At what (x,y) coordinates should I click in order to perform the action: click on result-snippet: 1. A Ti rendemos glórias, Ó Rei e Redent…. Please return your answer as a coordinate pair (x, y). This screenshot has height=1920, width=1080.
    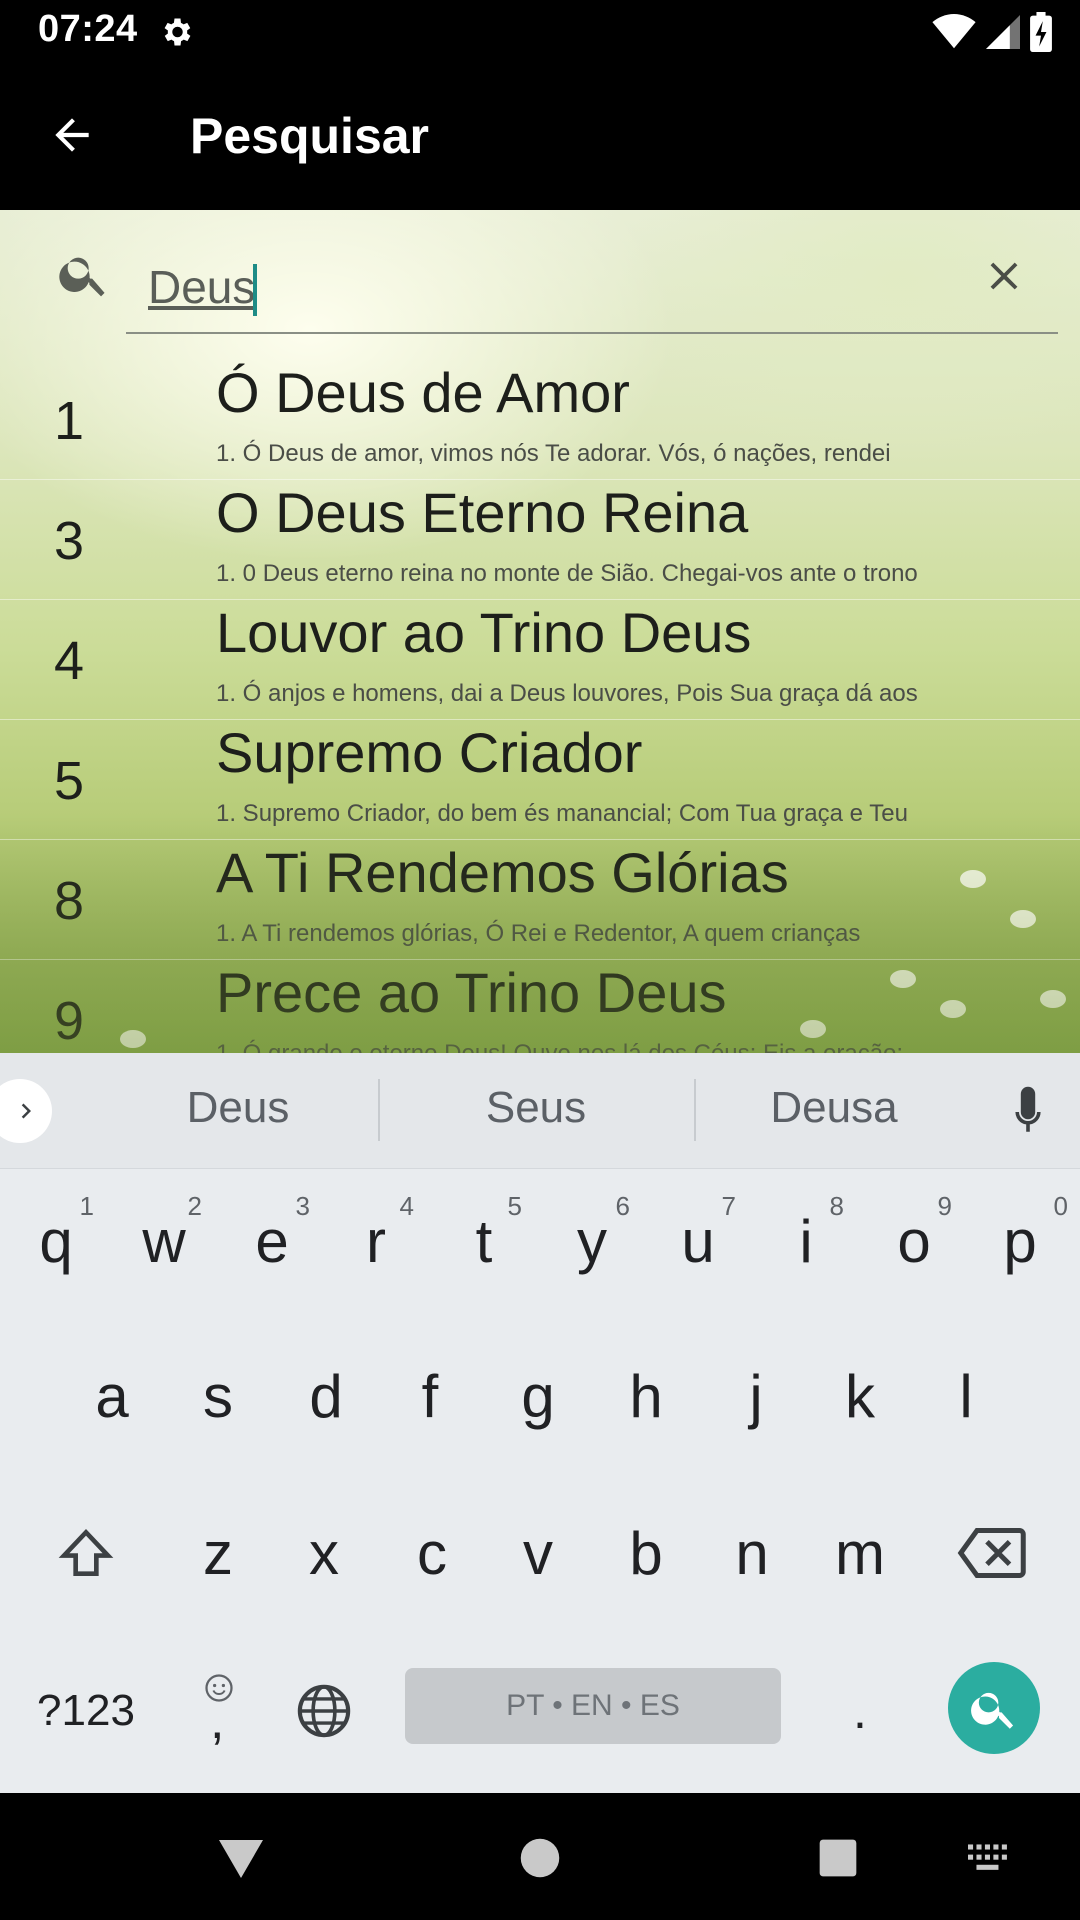
    Looking at the image, I should click on (538, 933).